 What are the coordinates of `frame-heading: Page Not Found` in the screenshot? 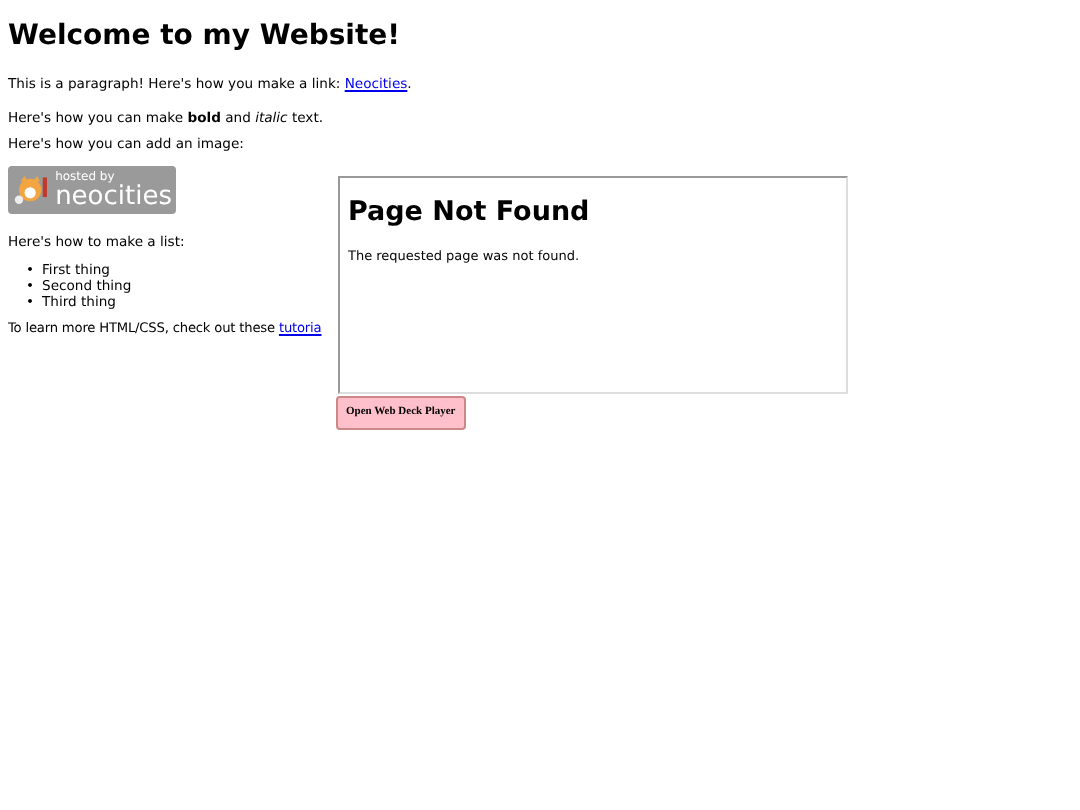 It's located at (469, 212).